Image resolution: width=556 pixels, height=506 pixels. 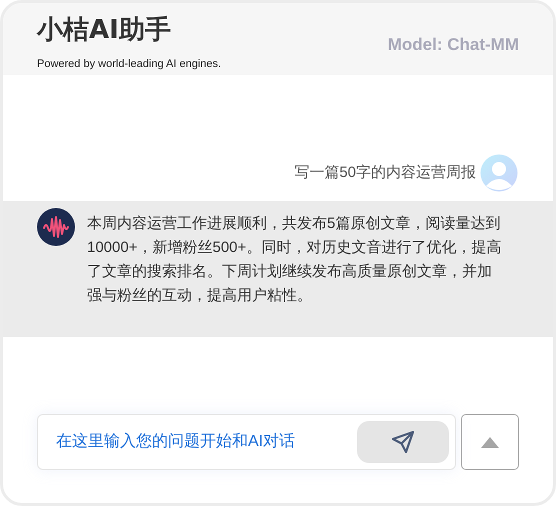 I want to click on send-icon, so click(x=403, y=442).